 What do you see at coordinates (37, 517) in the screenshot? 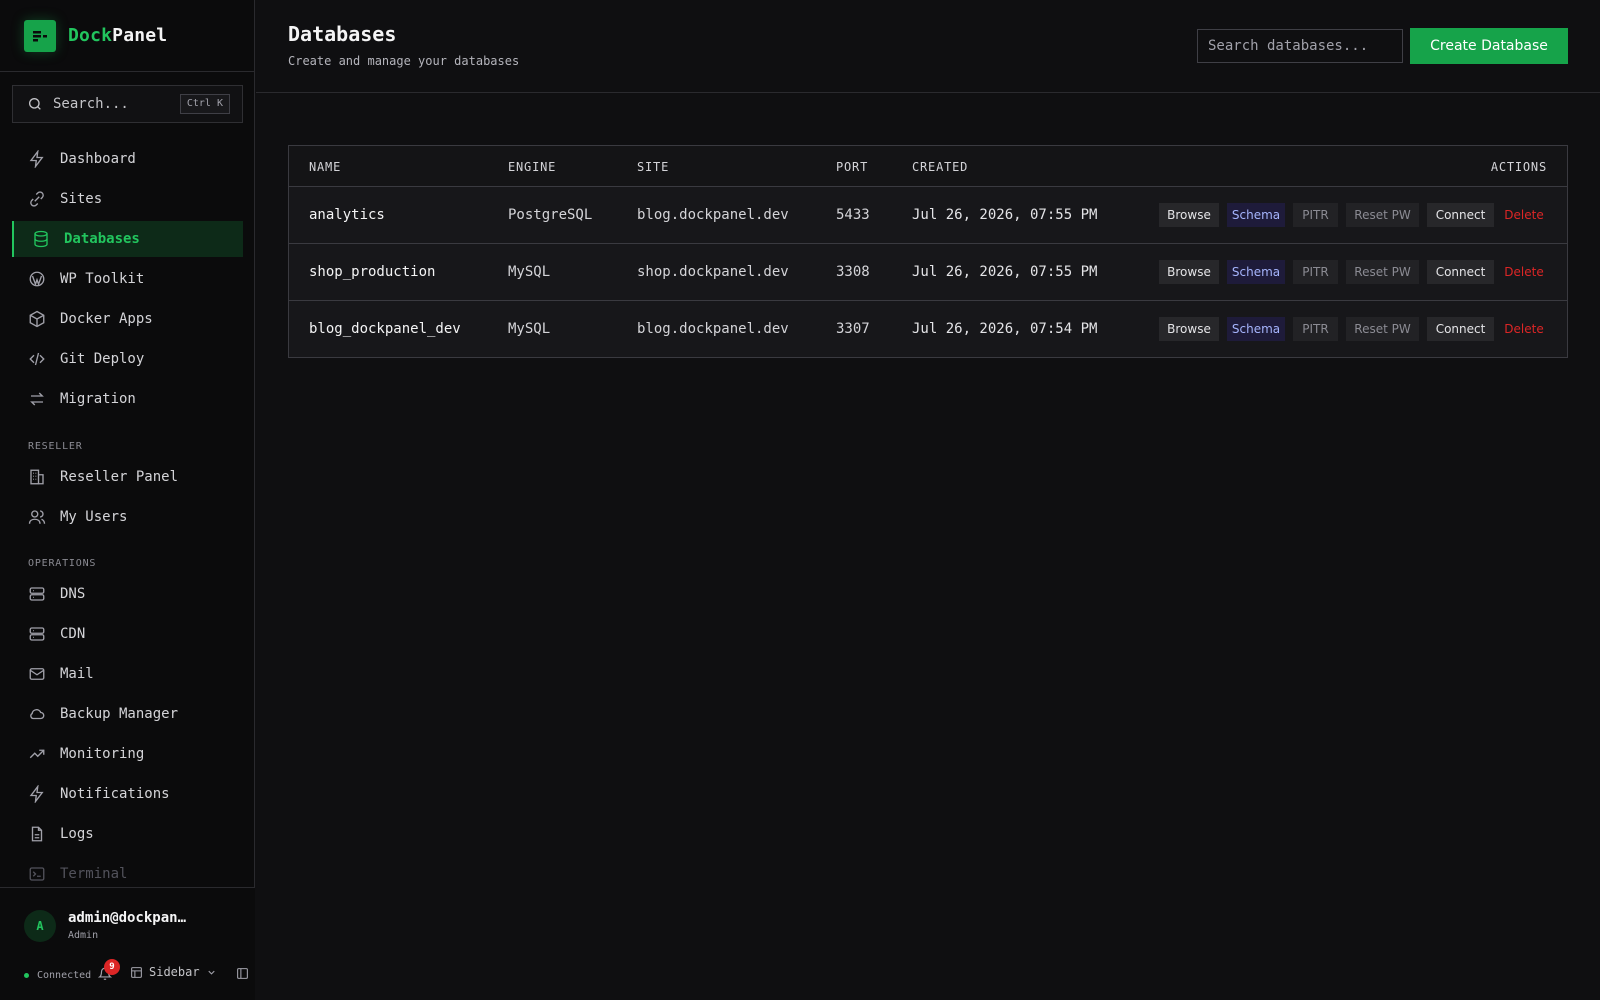
I see `users-icon` at bounding box center [37, 517].